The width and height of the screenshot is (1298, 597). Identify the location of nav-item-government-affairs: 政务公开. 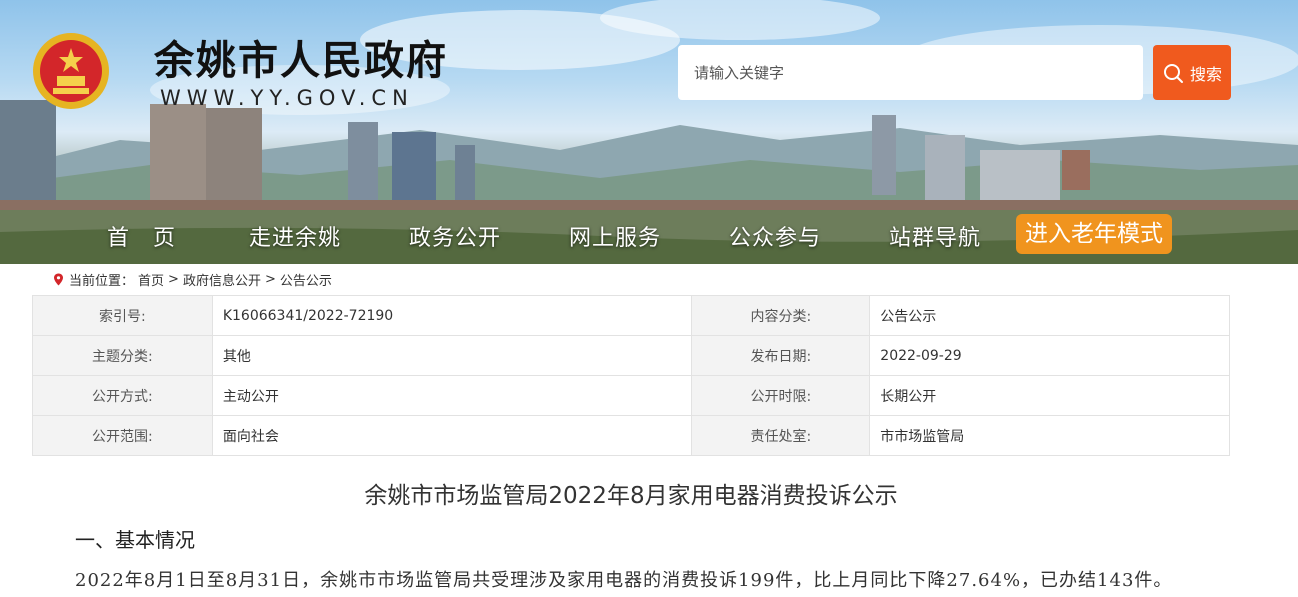
(455, 236).